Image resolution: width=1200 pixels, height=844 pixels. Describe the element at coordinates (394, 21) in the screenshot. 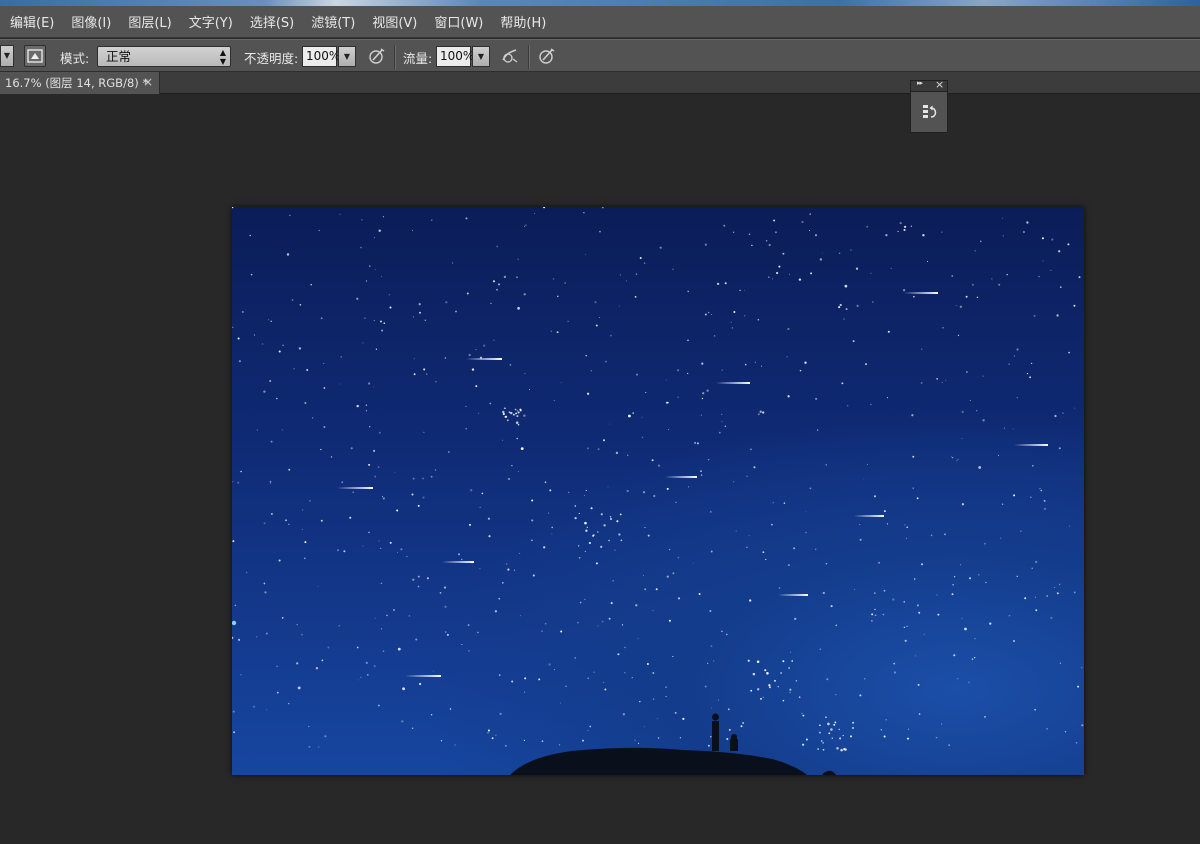

I see `menu-view: 视图(V)` at that location.